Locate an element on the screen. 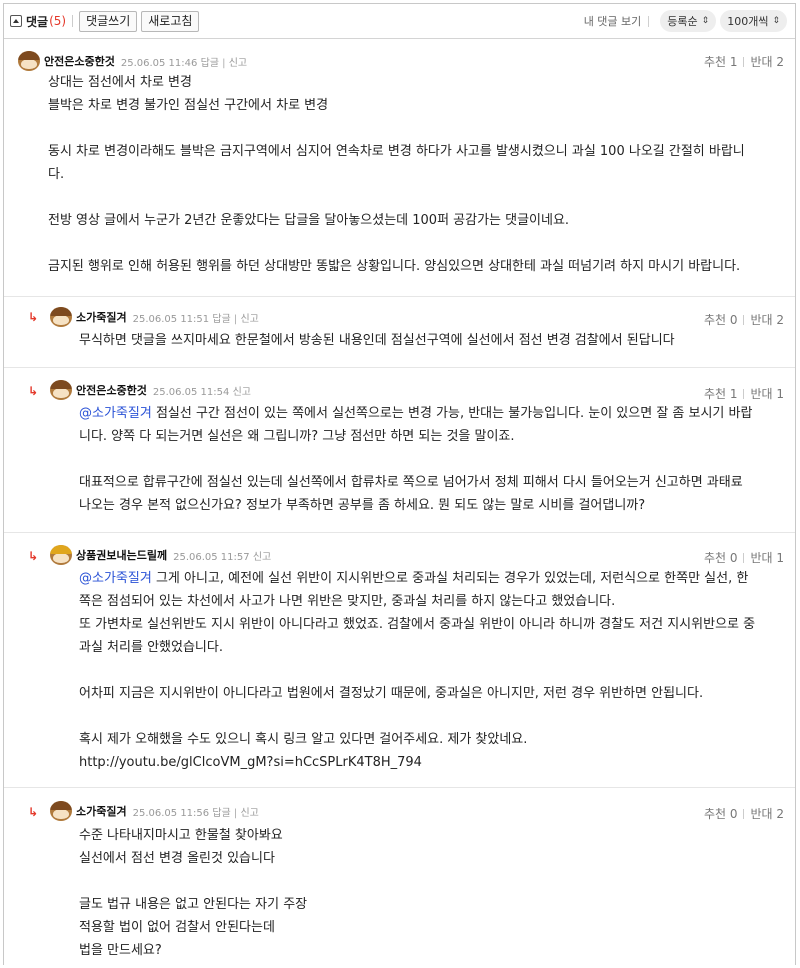 This screenshot has height=968, width=800. page-size-select: 100개씩 ⇕ is located at coordinates (753, 21).